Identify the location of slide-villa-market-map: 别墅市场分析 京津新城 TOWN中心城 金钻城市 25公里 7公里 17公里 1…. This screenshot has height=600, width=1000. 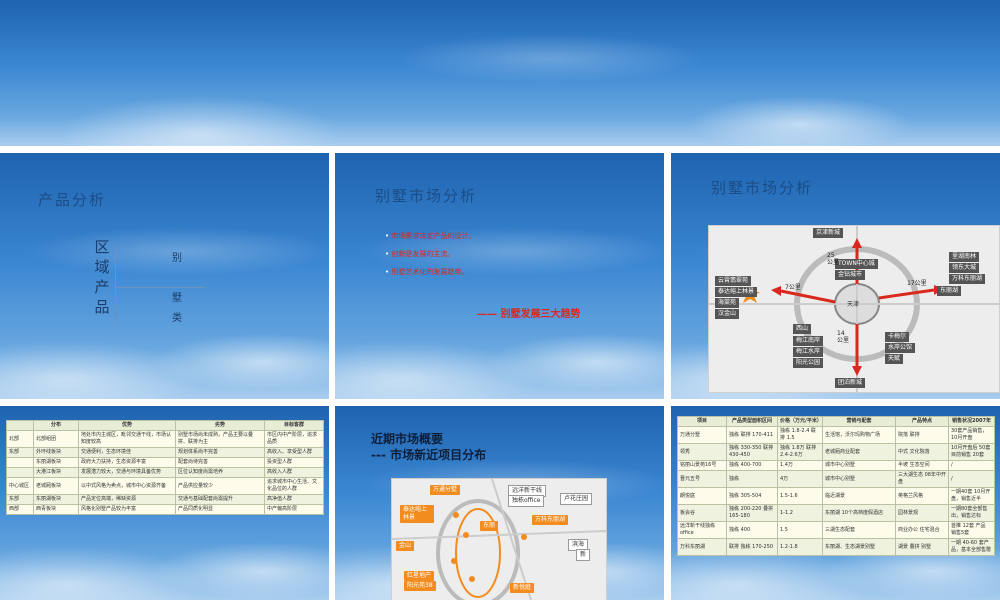
(835, 276).